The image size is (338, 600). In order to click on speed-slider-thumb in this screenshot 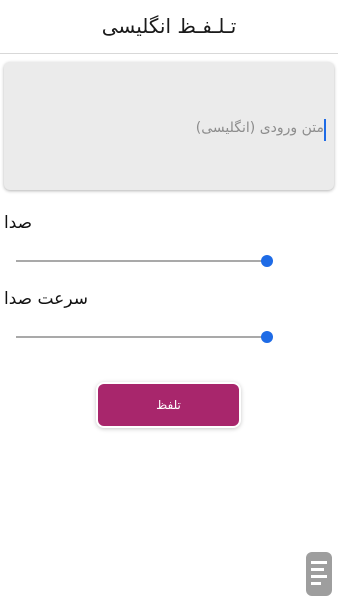, I will do `click(267, 337)`.